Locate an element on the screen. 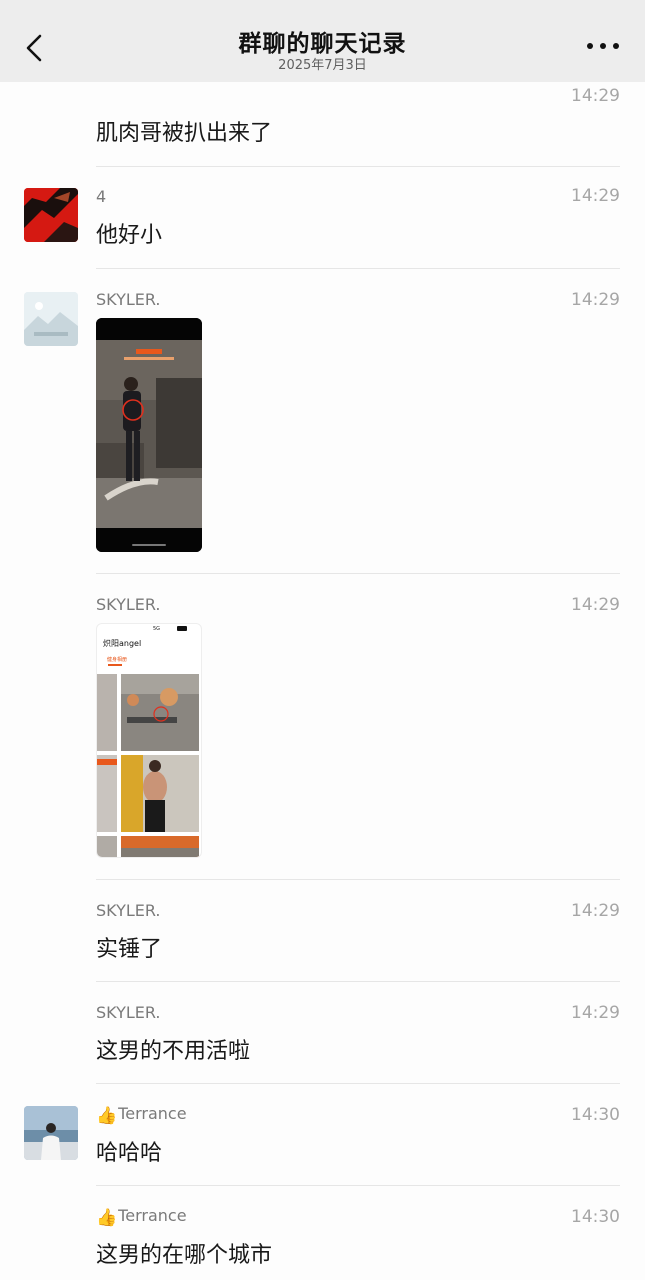 This screenshot has width=645, height=1280. message-text: 这男的不用活啦 is located at coordinates (173, 1049).